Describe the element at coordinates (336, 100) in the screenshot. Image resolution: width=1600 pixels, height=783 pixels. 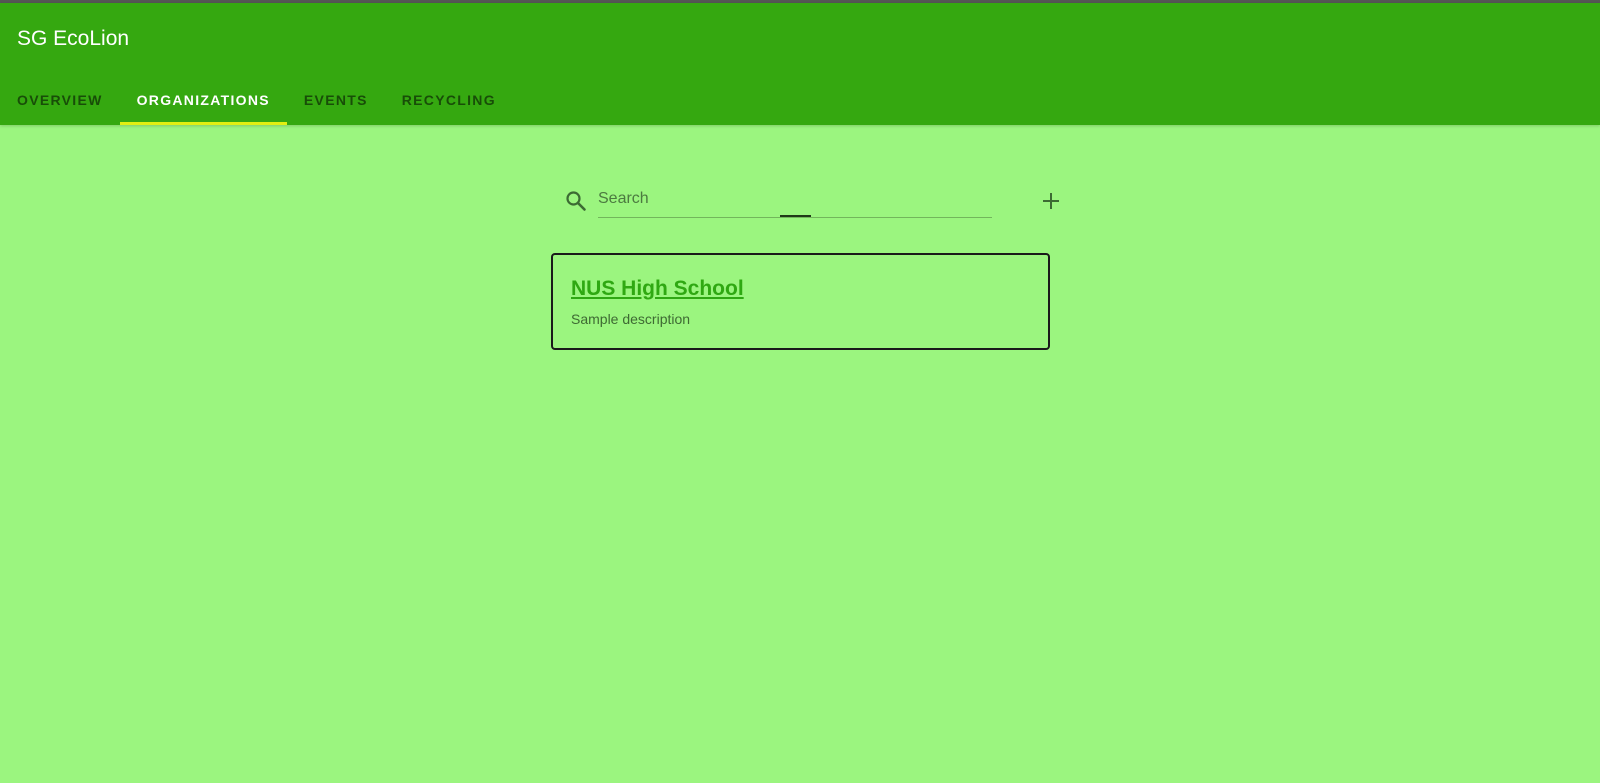
I see `tab-events: EVENTS` at that location.